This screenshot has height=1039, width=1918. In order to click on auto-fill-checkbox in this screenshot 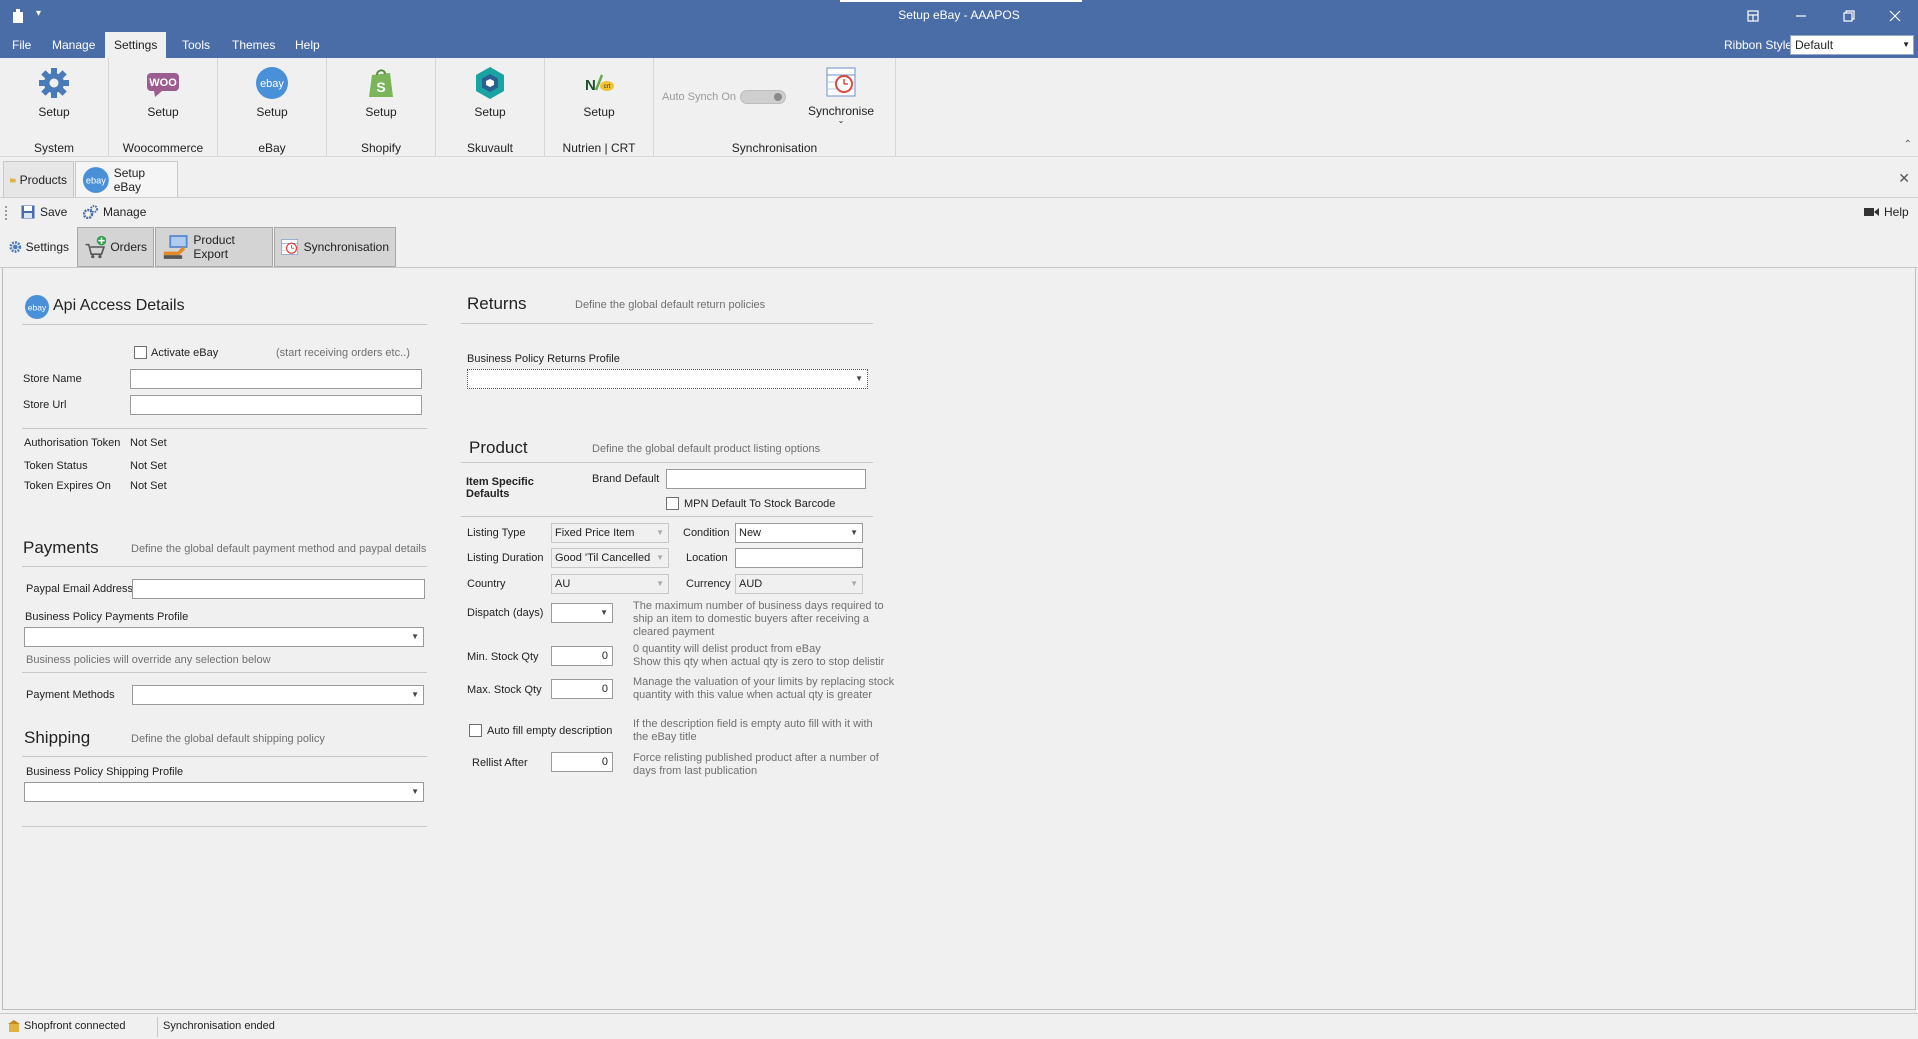, I will do `click(475, 730)`.